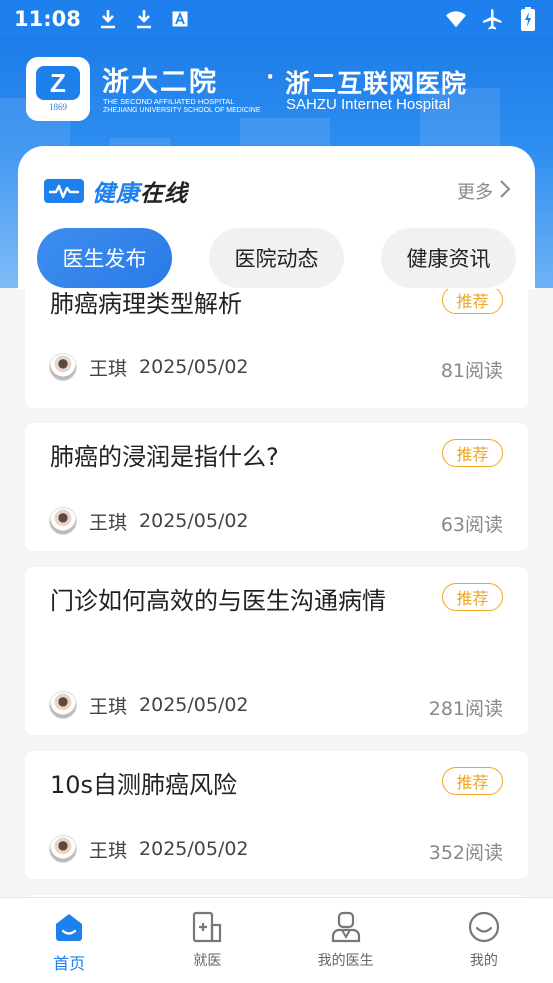  I want to click on section-title-dark: 在线, so click(164, 194).